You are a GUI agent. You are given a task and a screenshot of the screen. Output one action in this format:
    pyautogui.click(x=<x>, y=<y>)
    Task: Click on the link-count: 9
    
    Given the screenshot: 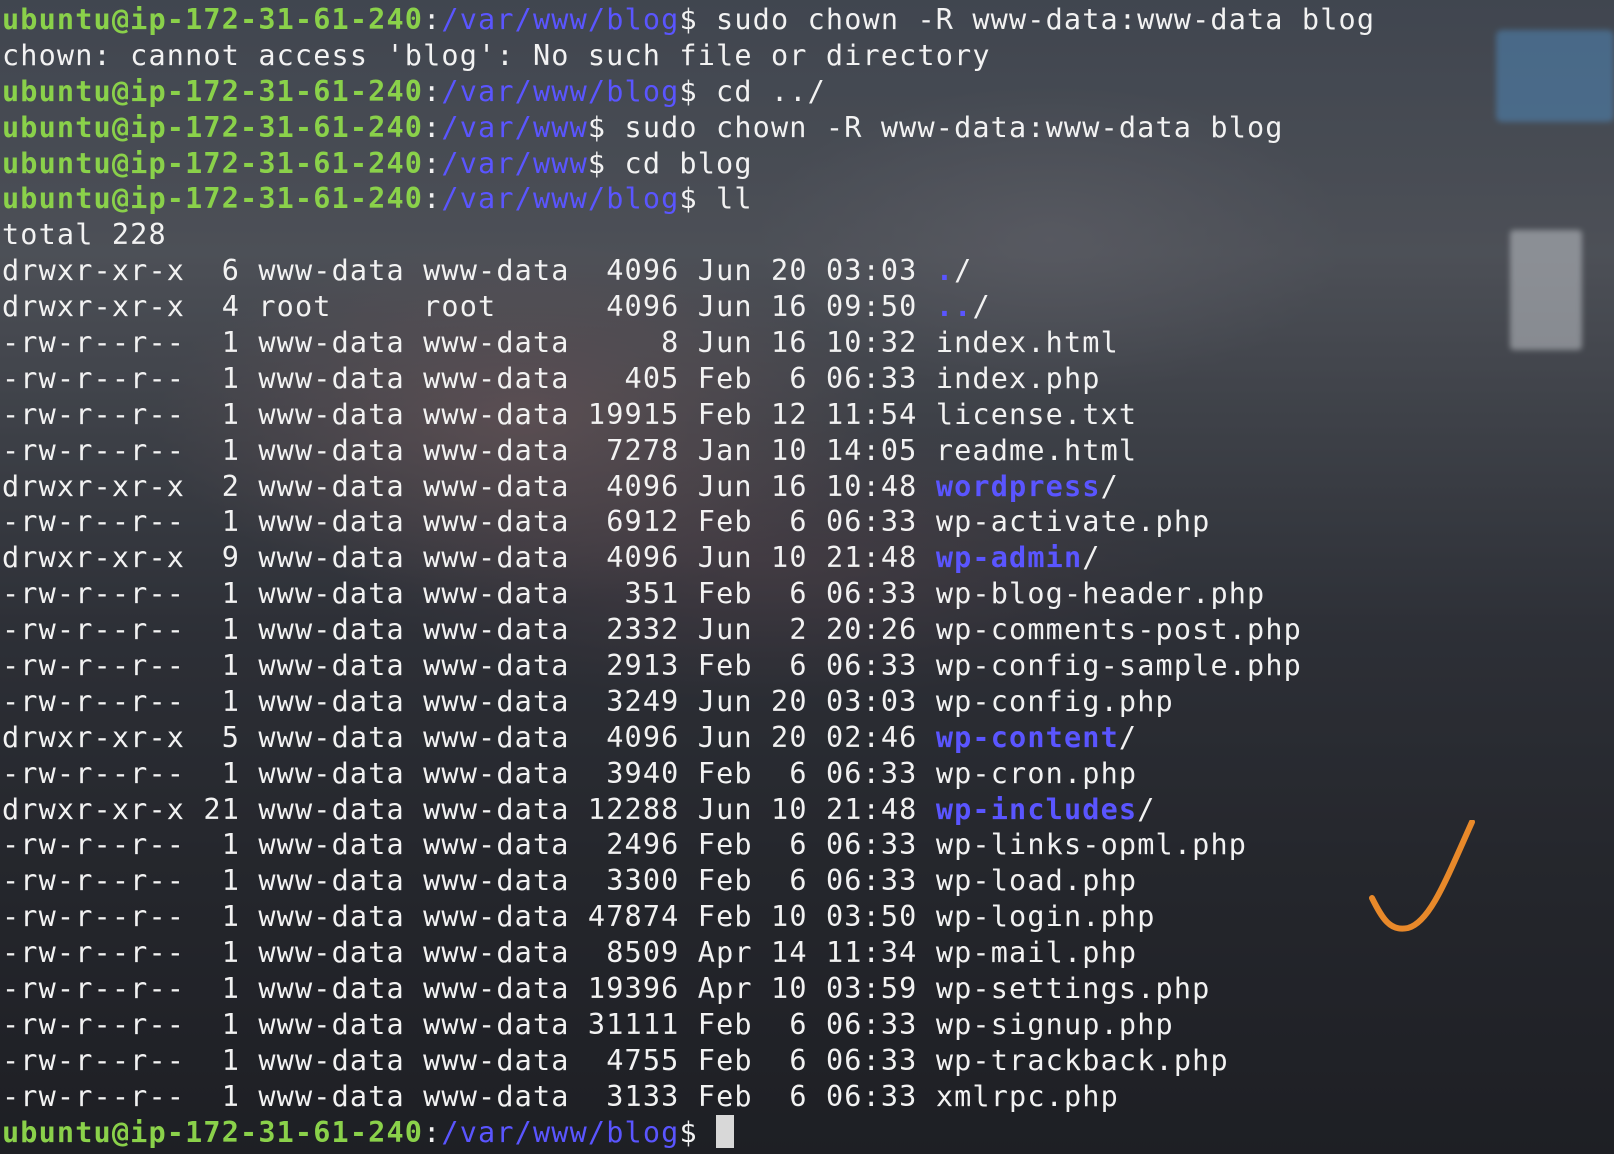 What is the action you would take?
    pyautogui.click(x=222, y=558)
    